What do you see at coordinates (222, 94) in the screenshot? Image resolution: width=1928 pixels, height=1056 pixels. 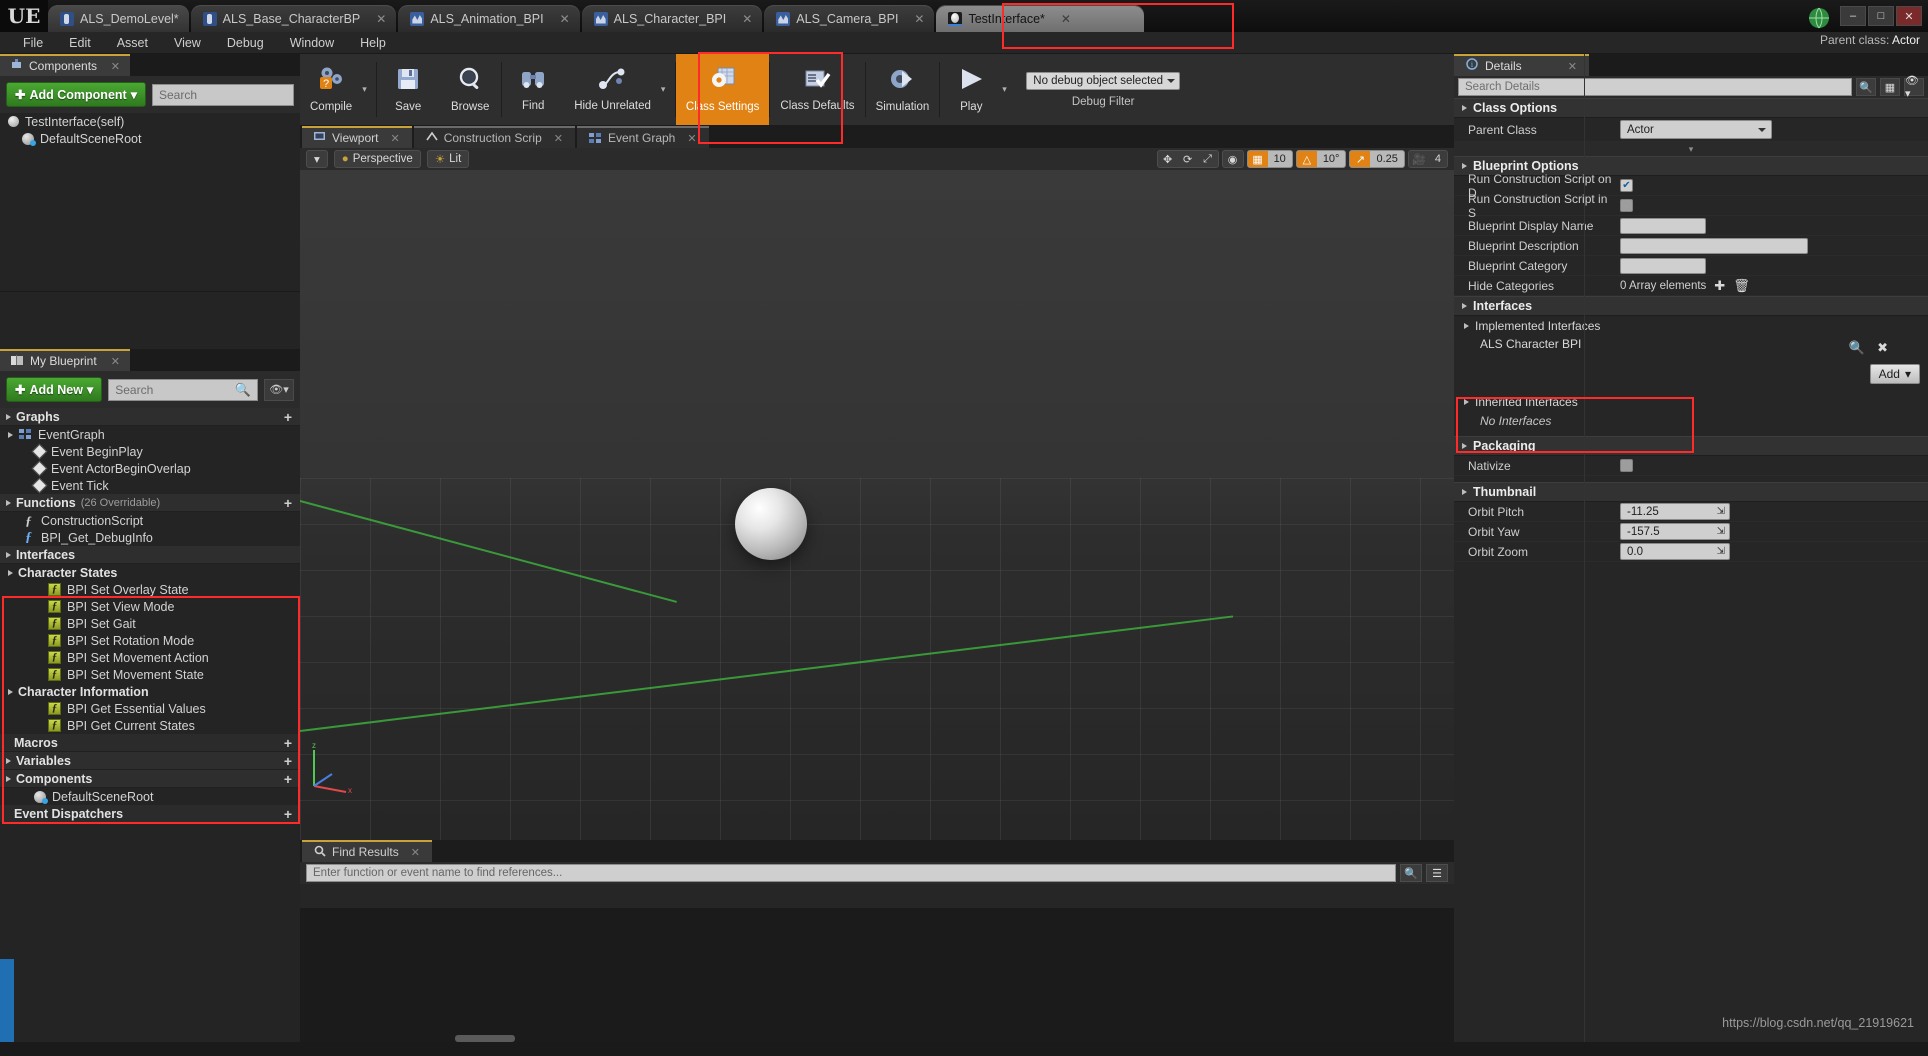 I see `components-search-input: Search` at bounding box center [222, 94].